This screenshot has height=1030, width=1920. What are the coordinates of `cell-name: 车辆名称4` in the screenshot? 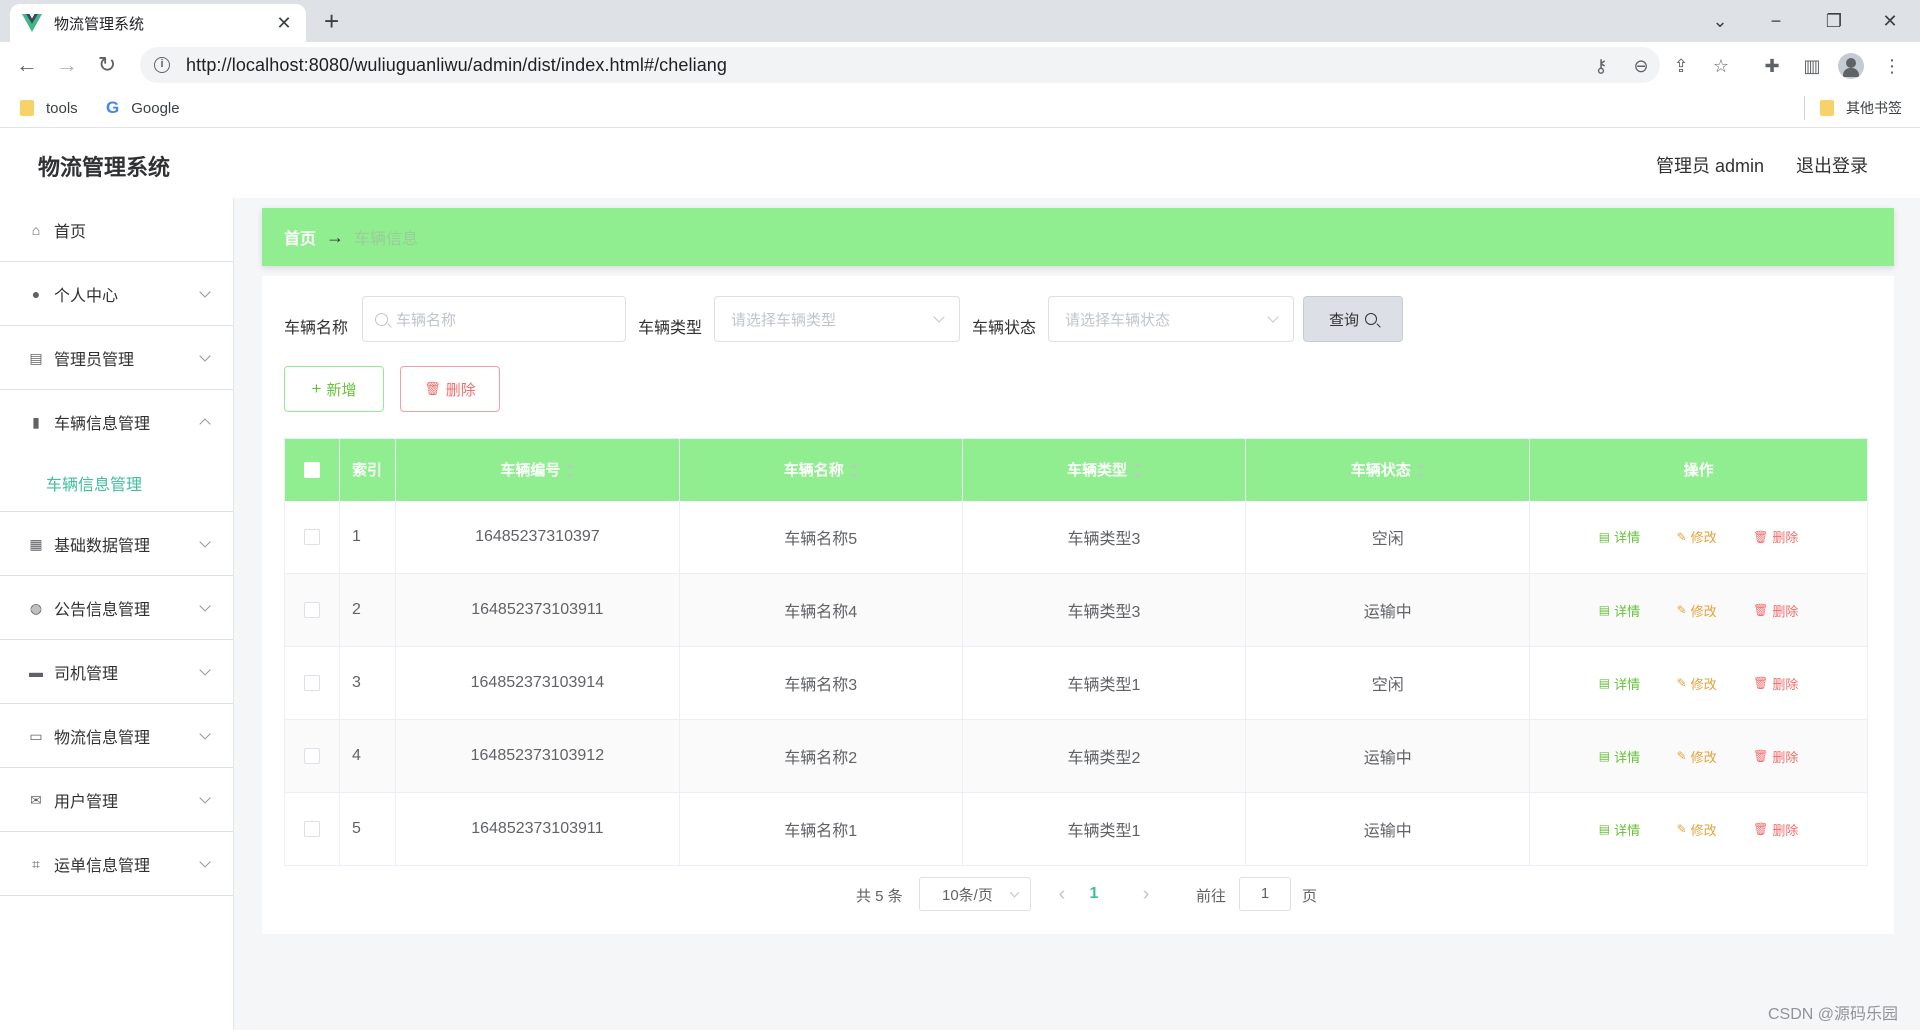 It's located at (821, 610).